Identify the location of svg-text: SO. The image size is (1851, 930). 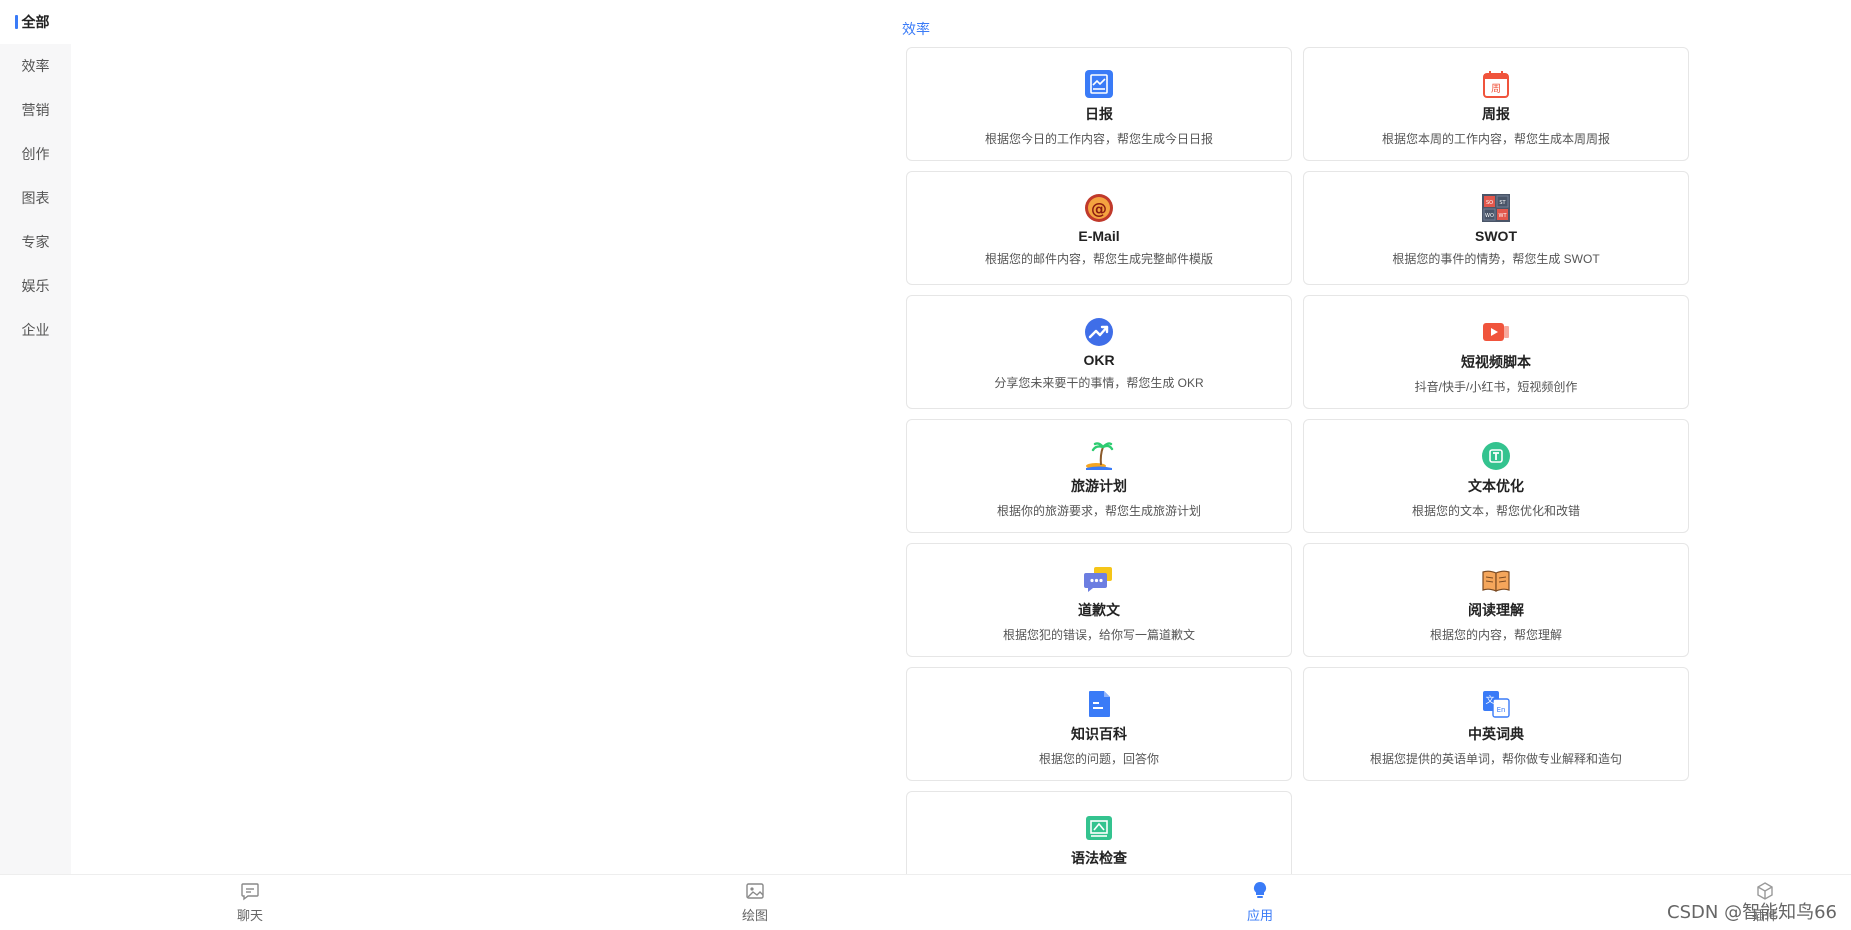
(1489, 203).